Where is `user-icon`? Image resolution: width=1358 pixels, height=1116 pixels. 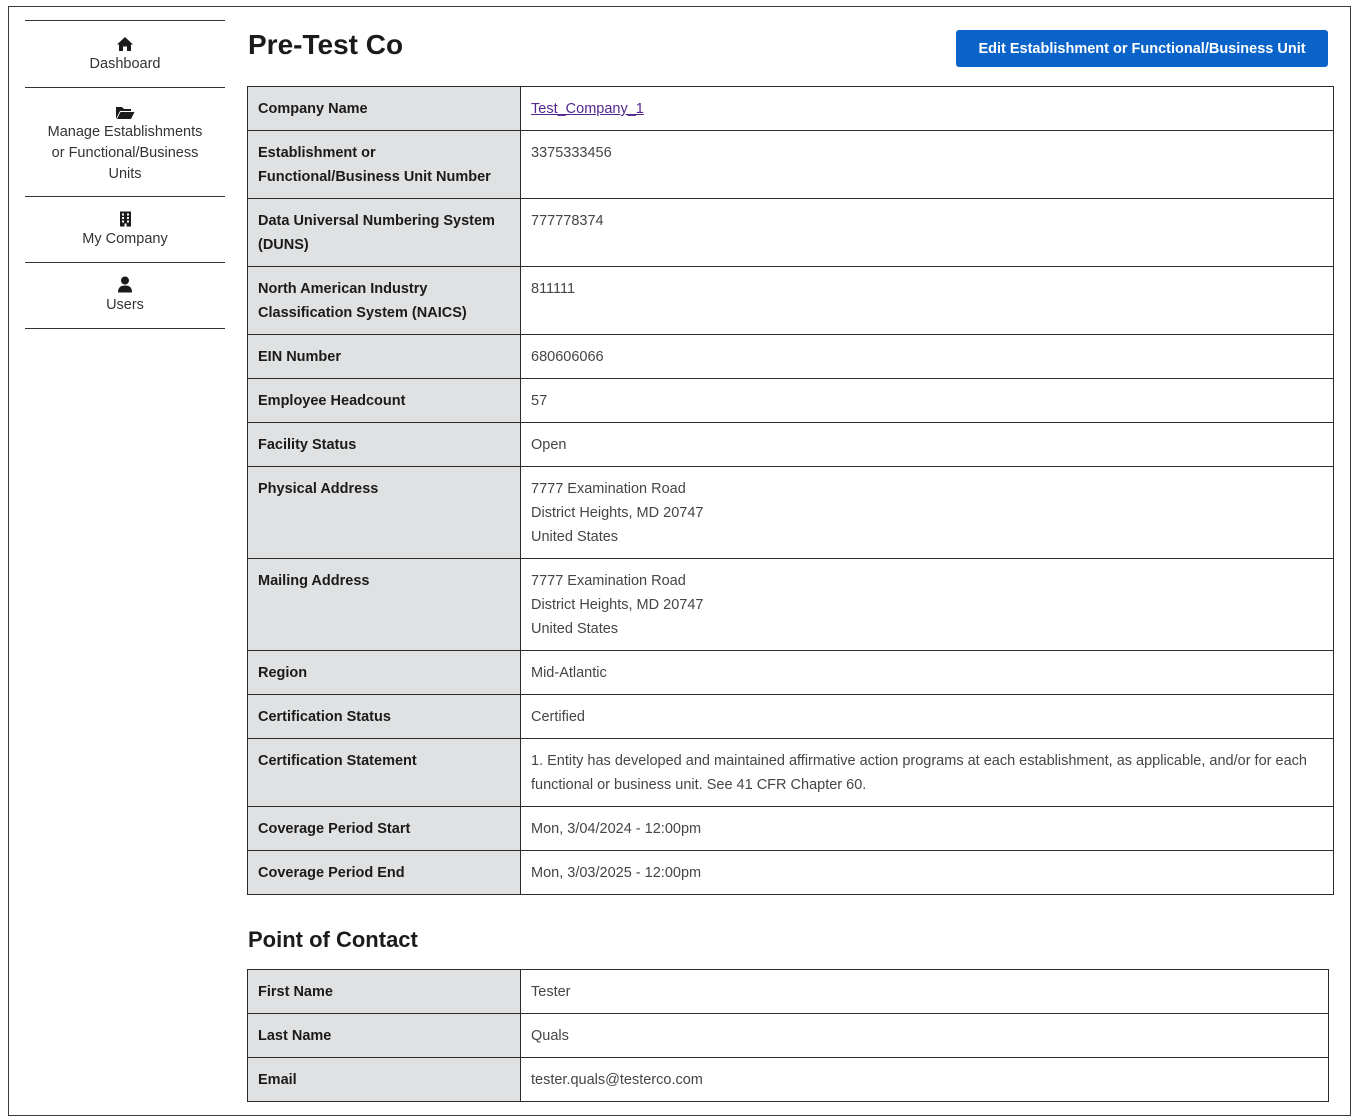
user-icon is located at coordinates (125, 284).